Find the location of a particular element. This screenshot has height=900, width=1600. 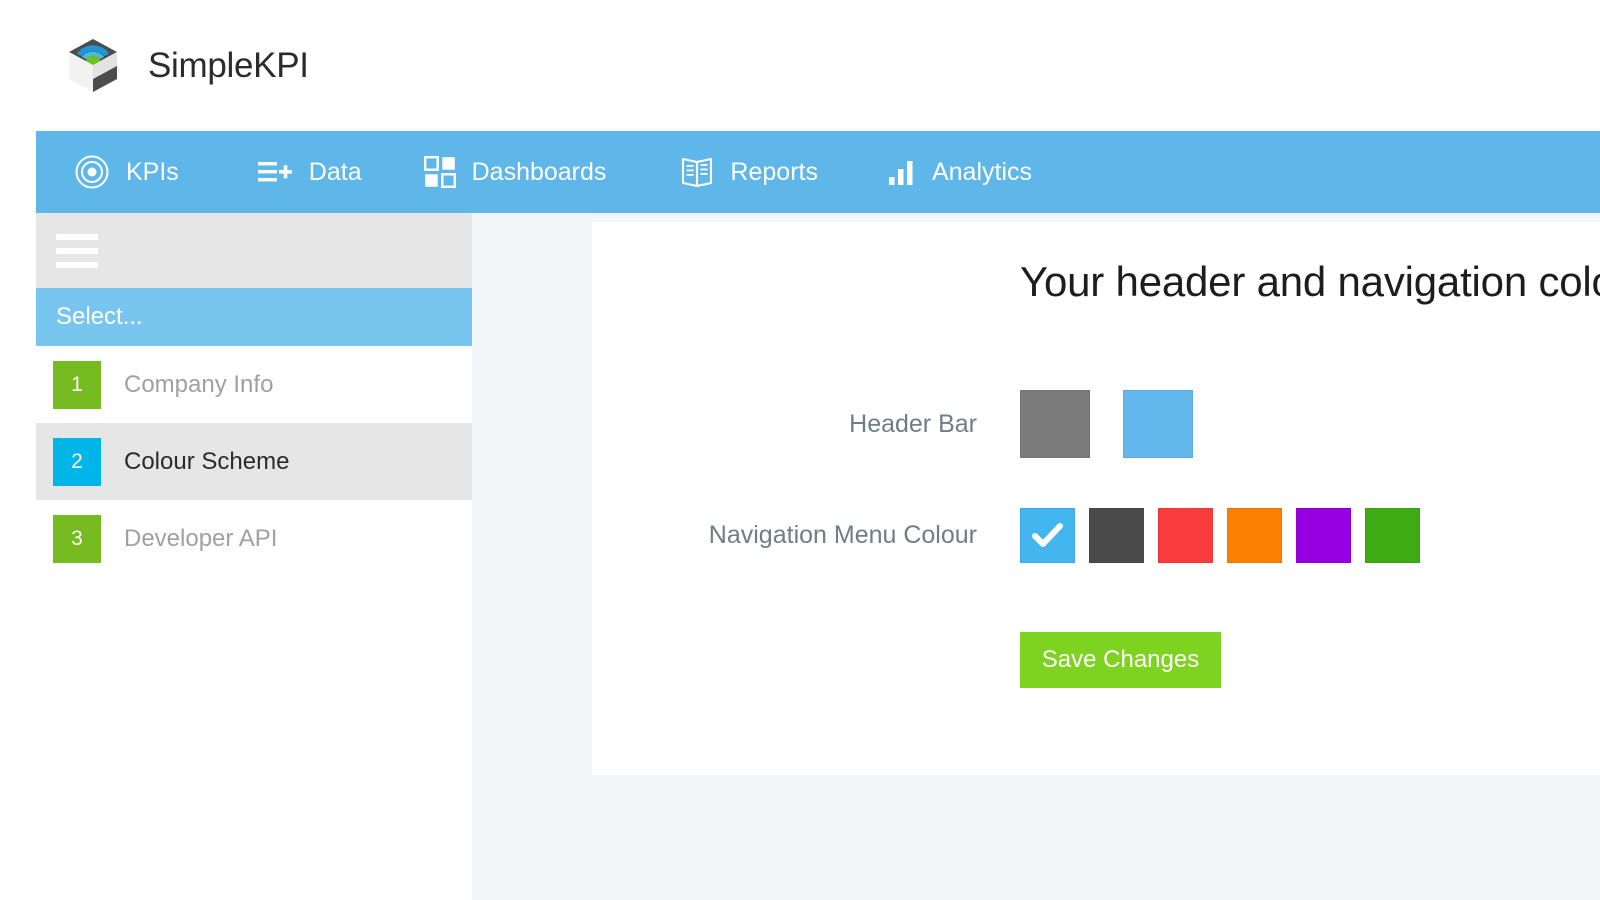

grid-icon is located at coordinates (439, 172).